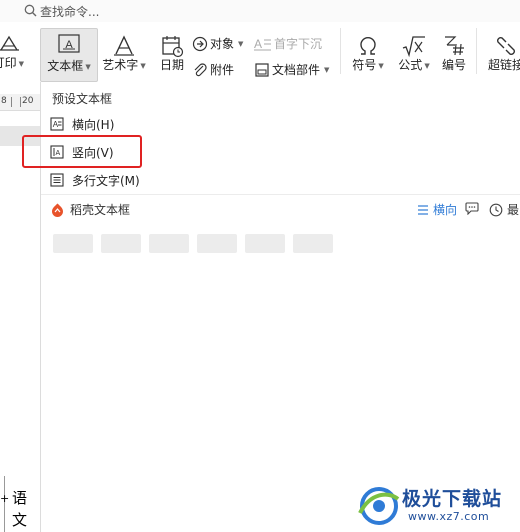 The height and width of the screenshot is (532, 520). What do you see at coordinates (445, 210) in the screenshot?
I see `orientation-filter-label: 横向` at bounding box center [445, 210].